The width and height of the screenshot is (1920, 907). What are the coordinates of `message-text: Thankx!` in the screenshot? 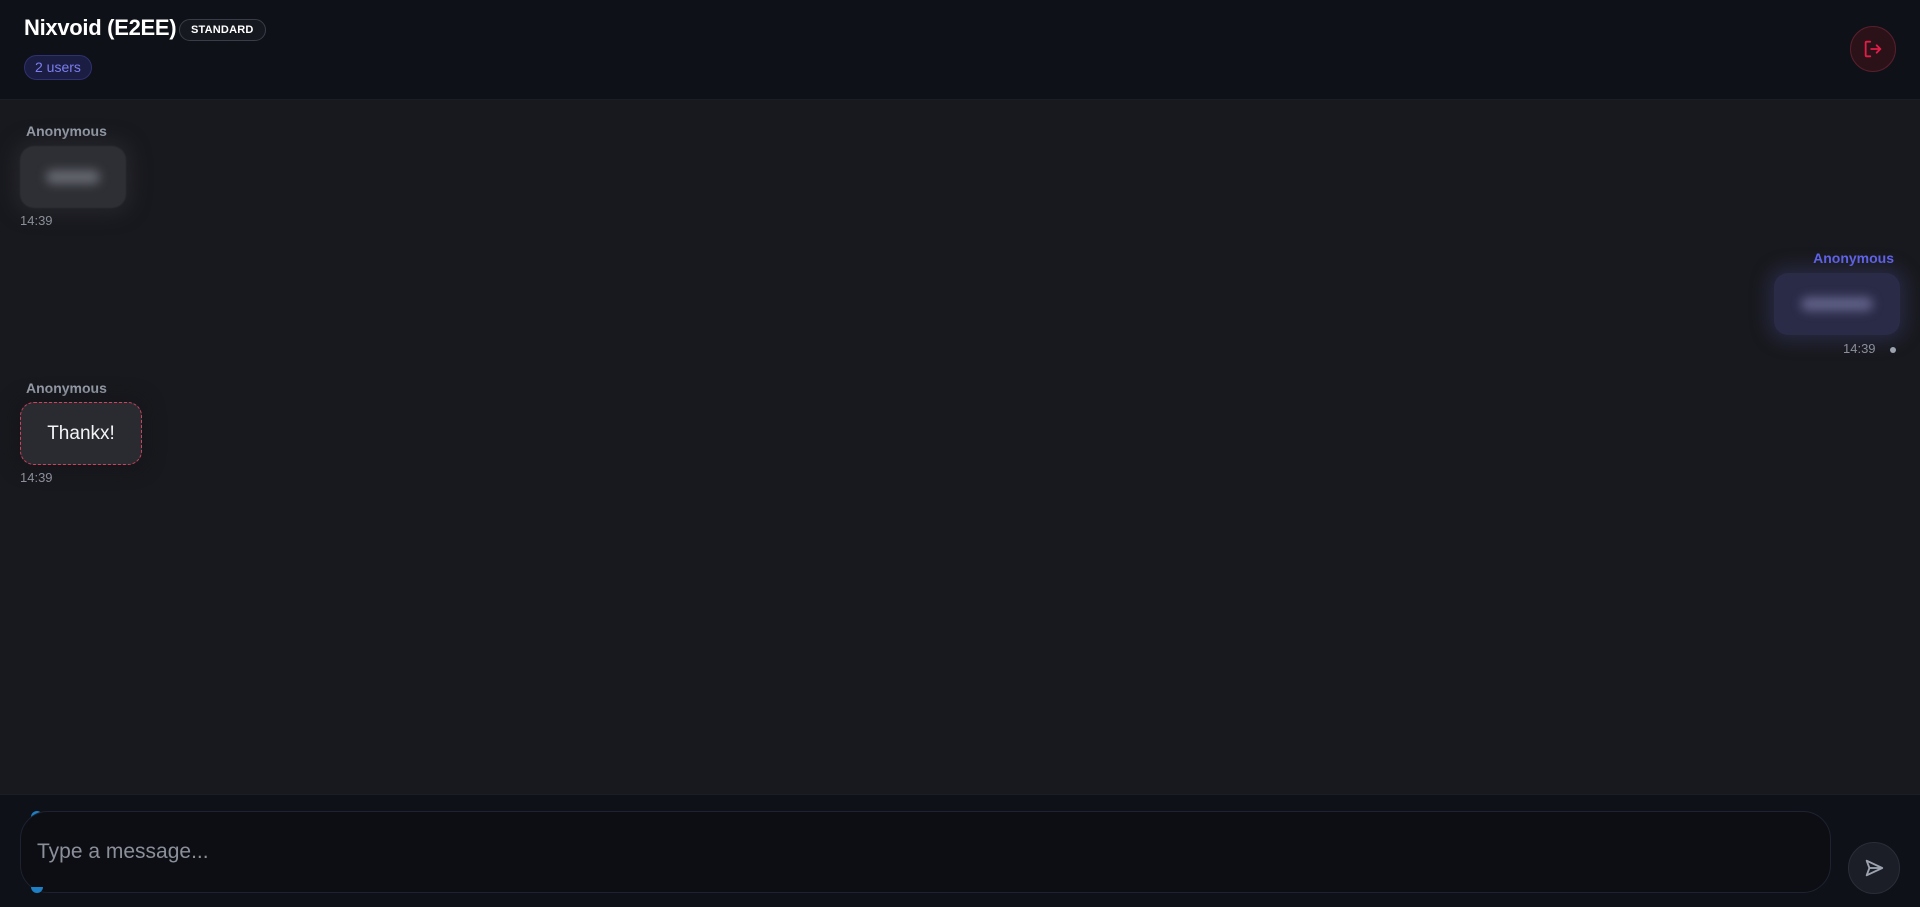 It's located at (81, 433).